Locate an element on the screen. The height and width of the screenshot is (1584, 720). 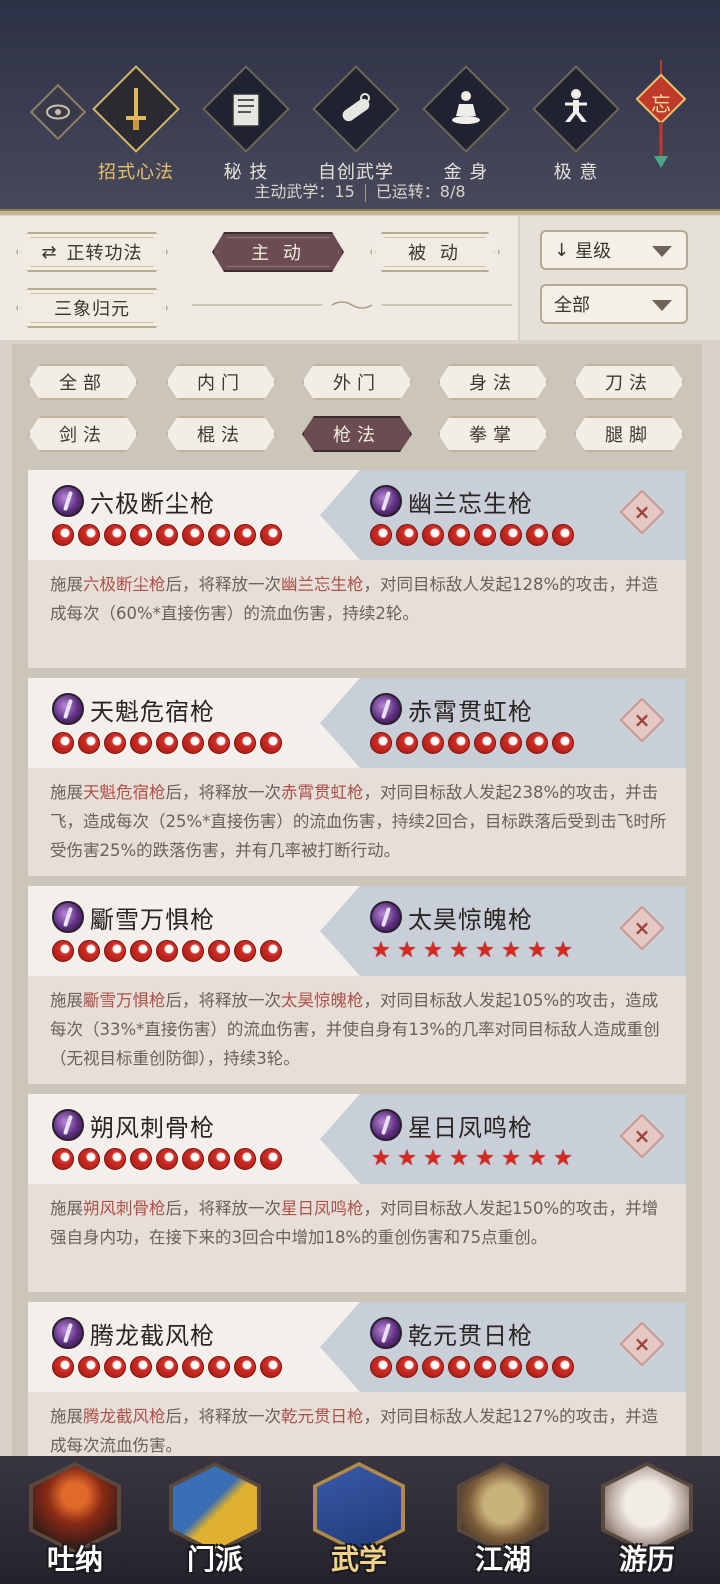
category-filter-grid: 全部 内门 外门 身法 刀法 剑法 棍法 枪法 拳掌 腿脚 is located at coordinates (358, 414).